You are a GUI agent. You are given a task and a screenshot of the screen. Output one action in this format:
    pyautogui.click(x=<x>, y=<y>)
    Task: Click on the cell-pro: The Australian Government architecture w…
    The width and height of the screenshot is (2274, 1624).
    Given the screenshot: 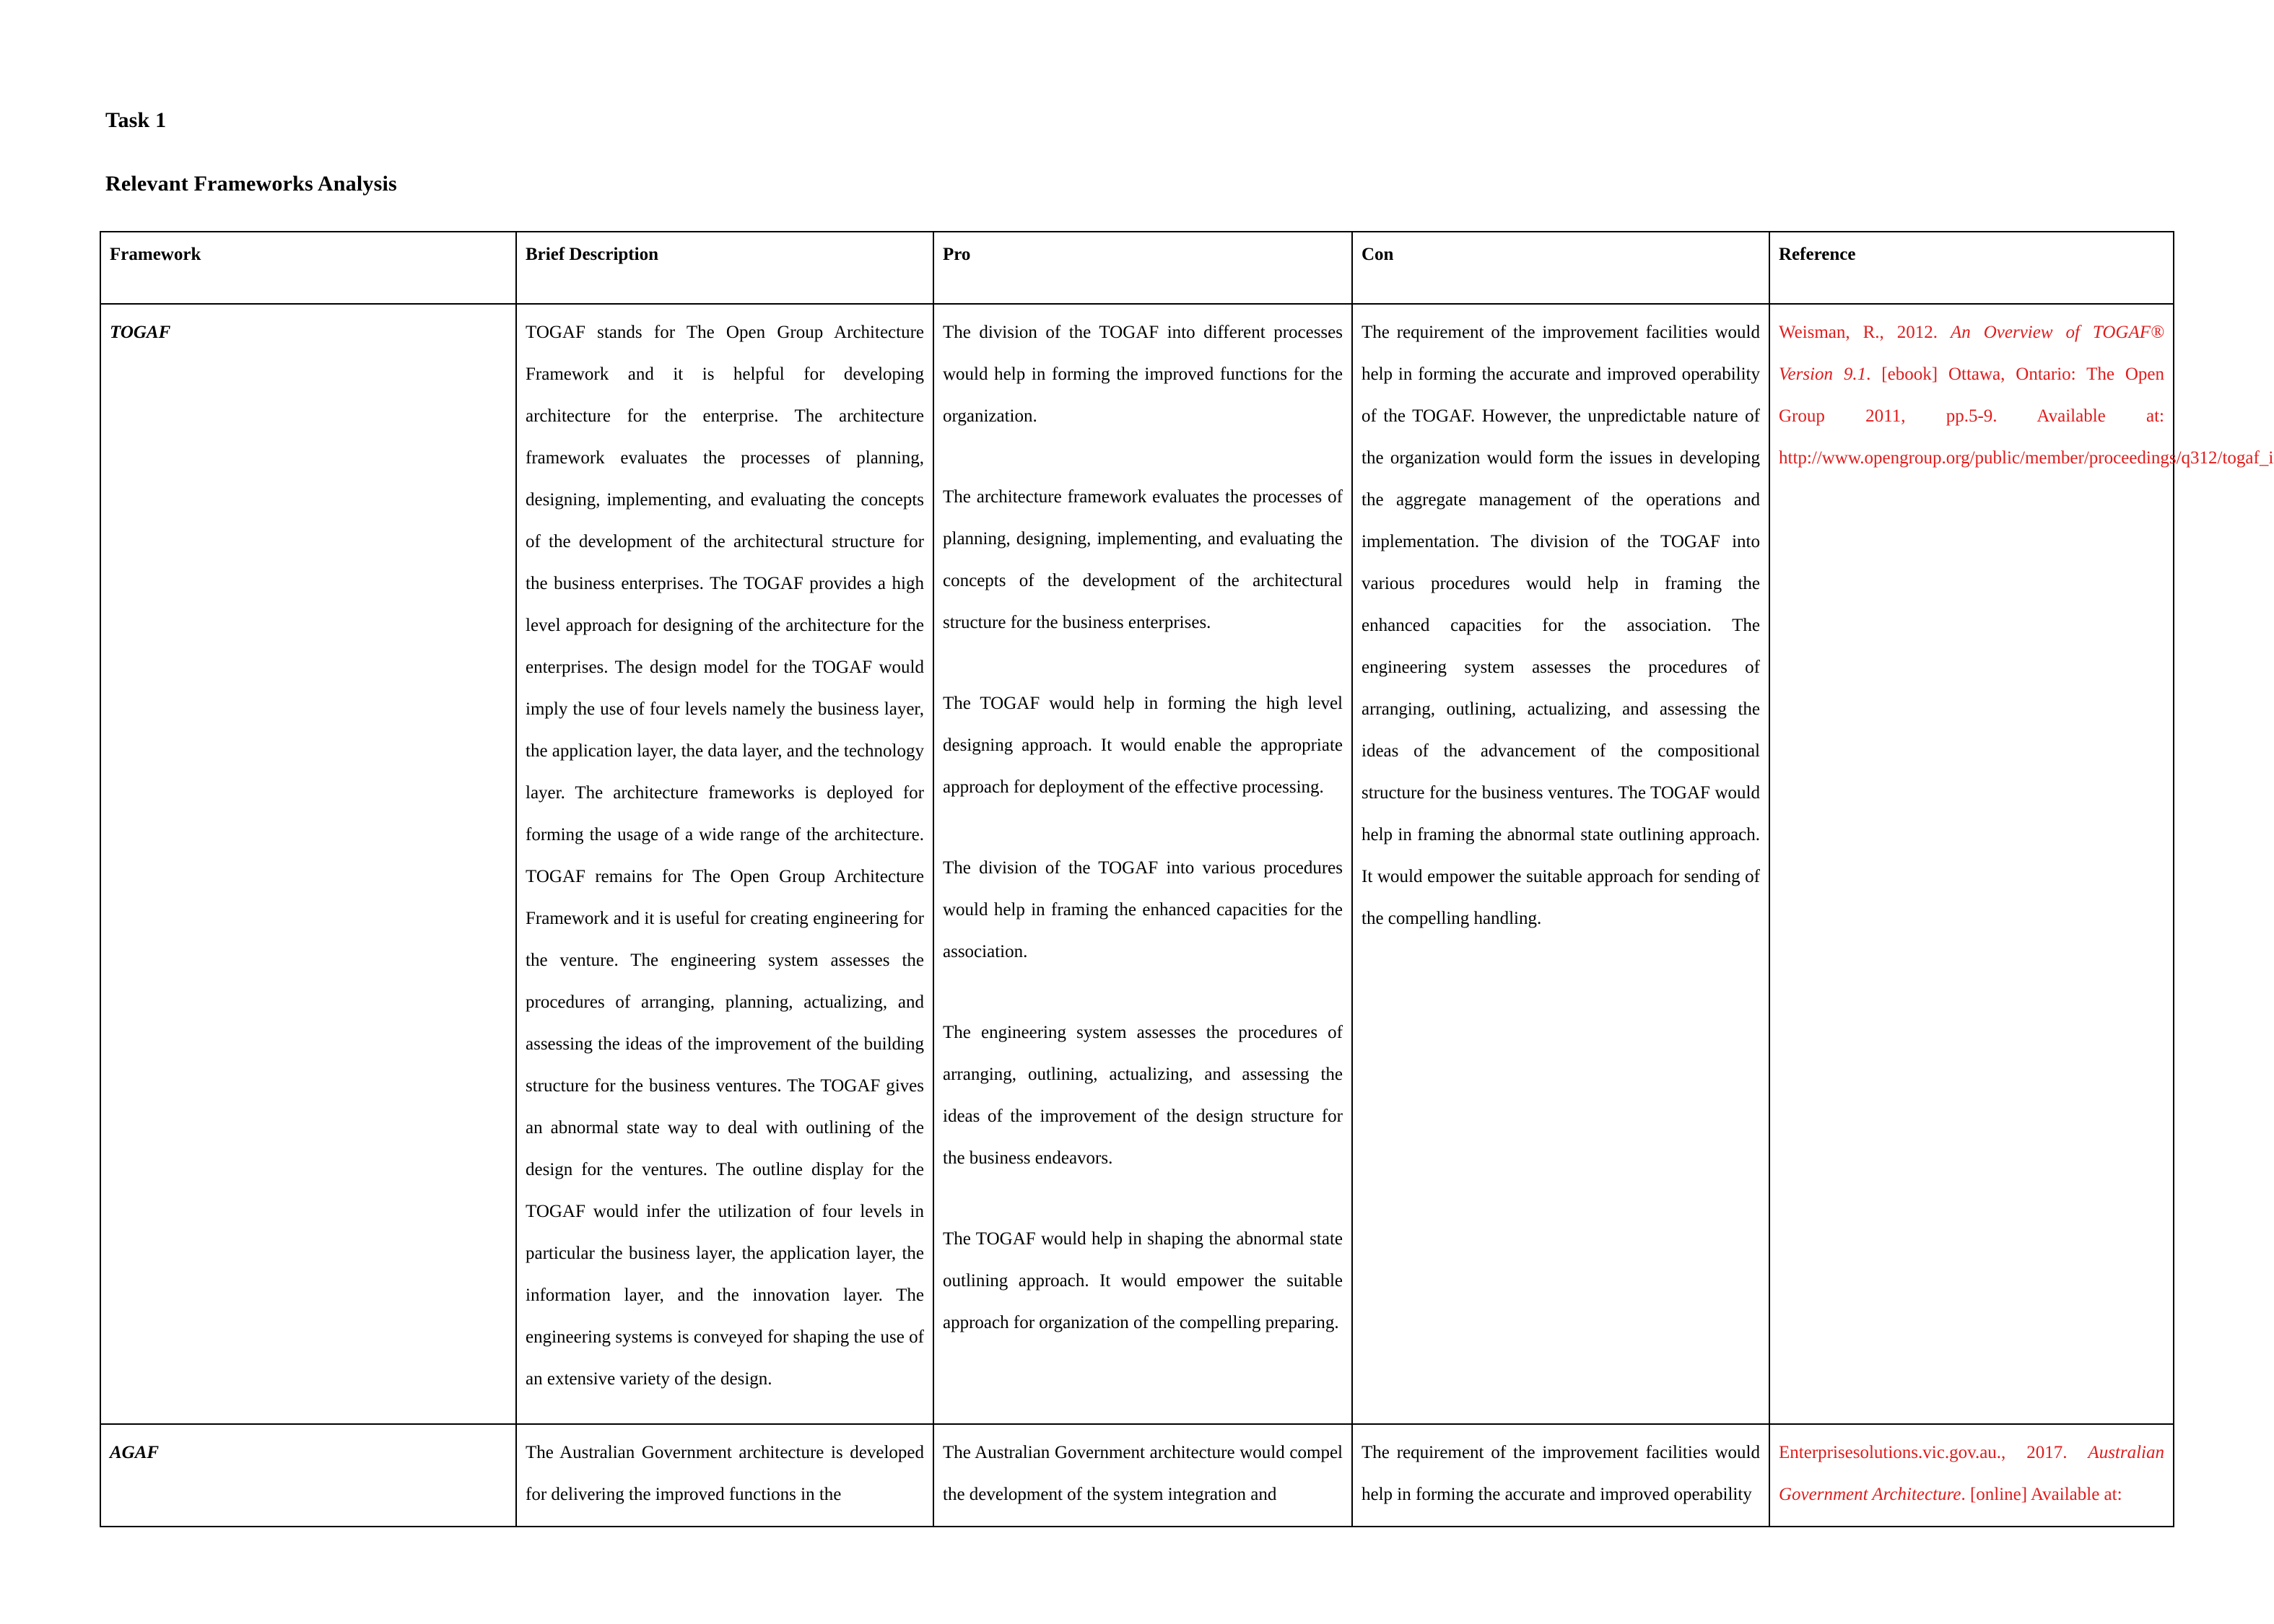 What is the action you would take?
    pyautogui.click(x=1143, y=1475)
    